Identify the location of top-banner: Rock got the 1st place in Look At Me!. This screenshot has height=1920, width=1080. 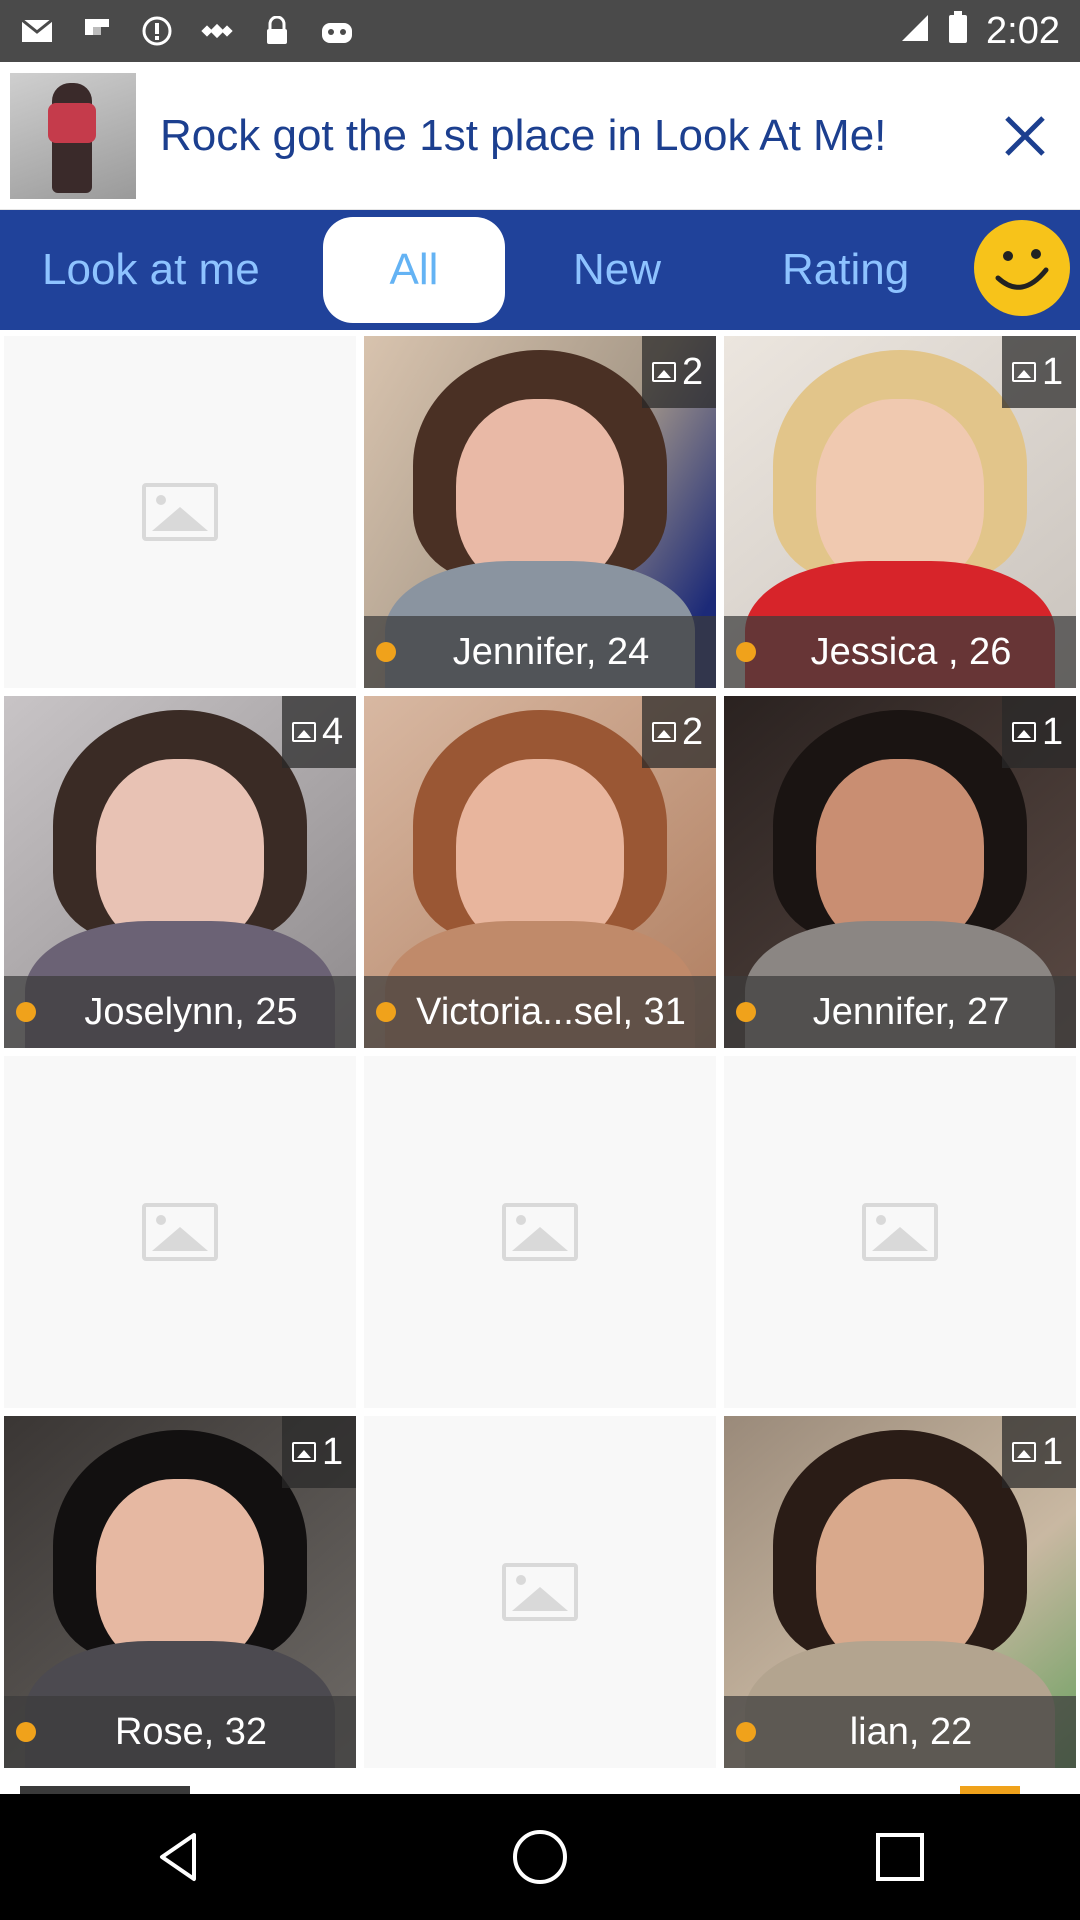
(540, 136).